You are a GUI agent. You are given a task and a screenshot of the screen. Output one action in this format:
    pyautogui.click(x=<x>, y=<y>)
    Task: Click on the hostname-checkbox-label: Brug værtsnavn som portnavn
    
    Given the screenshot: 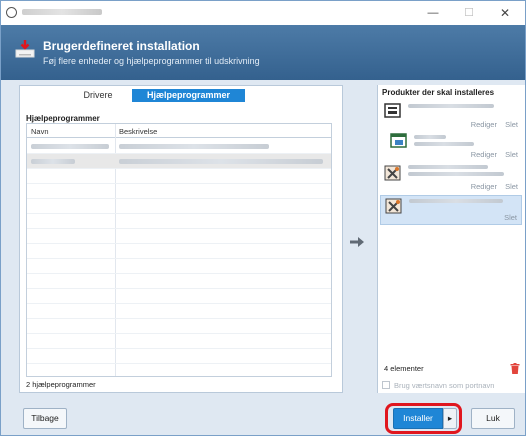 What is the action you would take?
    pyautogui.click(x=444, y=385)
    